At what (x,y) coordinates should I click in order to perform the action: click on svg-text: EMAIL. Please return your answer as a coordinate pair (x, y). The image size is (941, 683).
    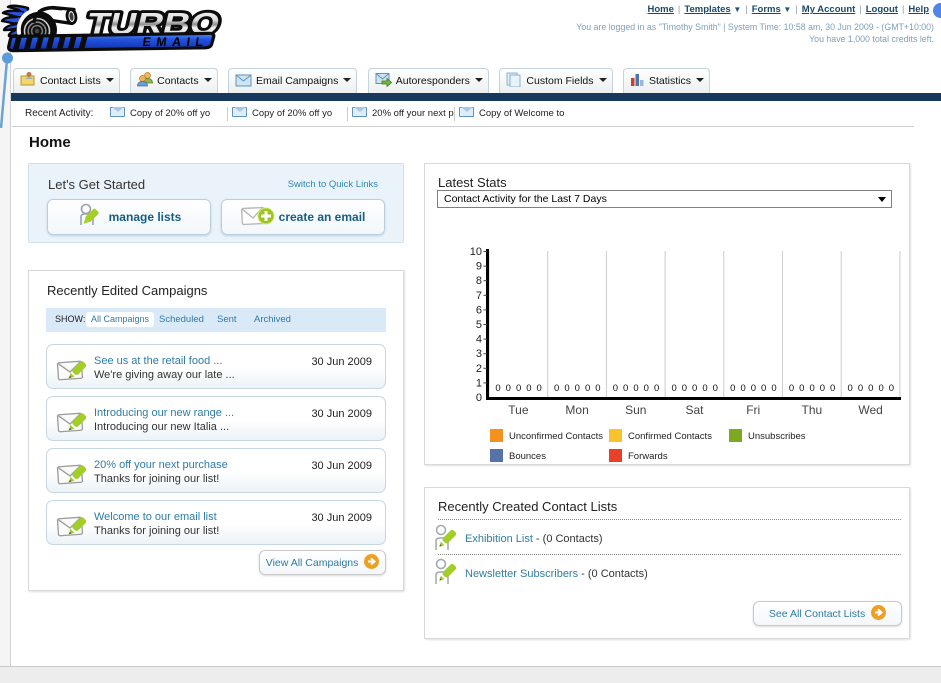
    Looking at the image, I should click on (176, 42).